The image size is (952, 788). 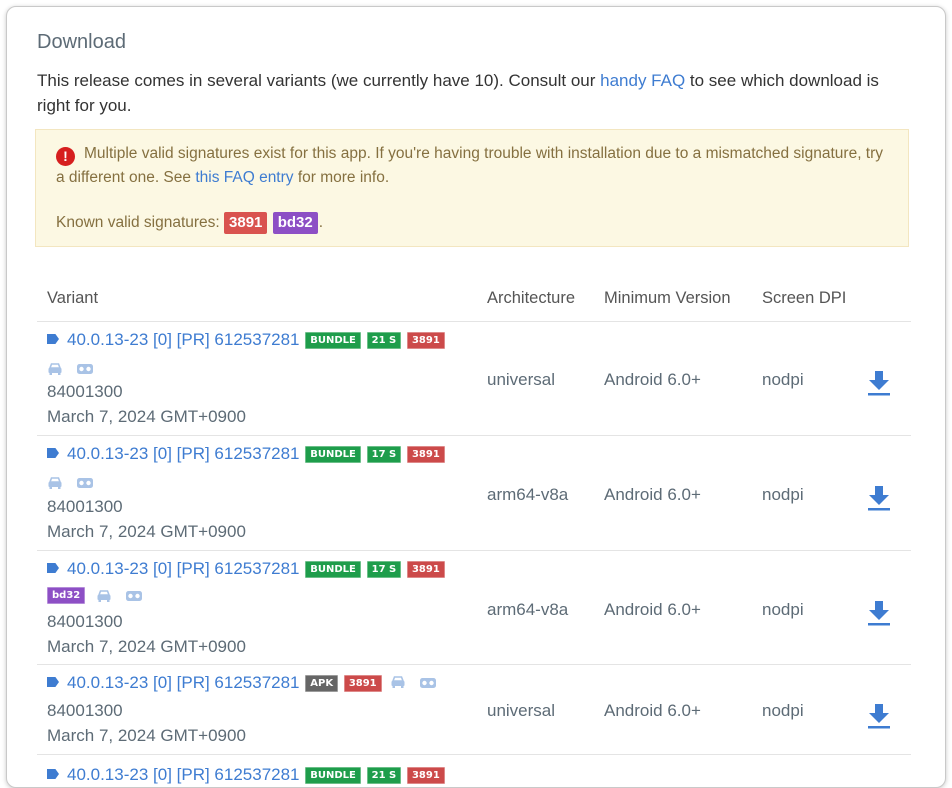 I want to click on handy-faq-link: handy FAQ, so click(x=642, y=80).